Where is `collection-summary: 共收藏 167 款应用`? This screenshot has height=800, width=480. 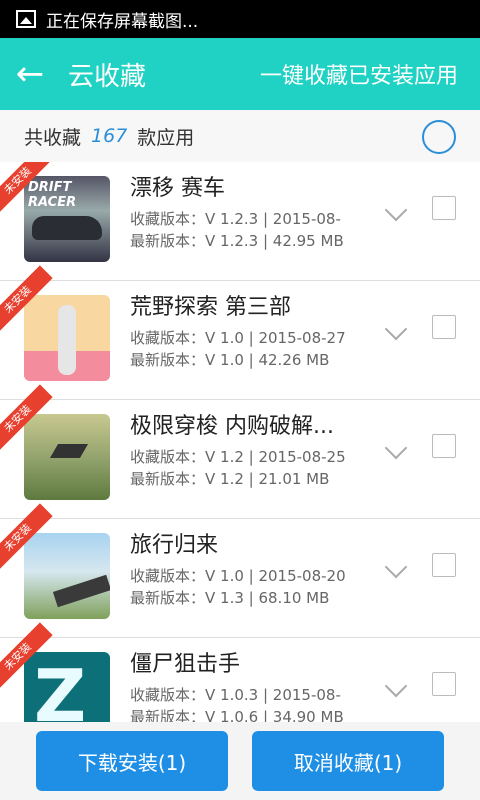 collection-summary: 共收藏 167 款应用 is located at coordinates (240, 136).